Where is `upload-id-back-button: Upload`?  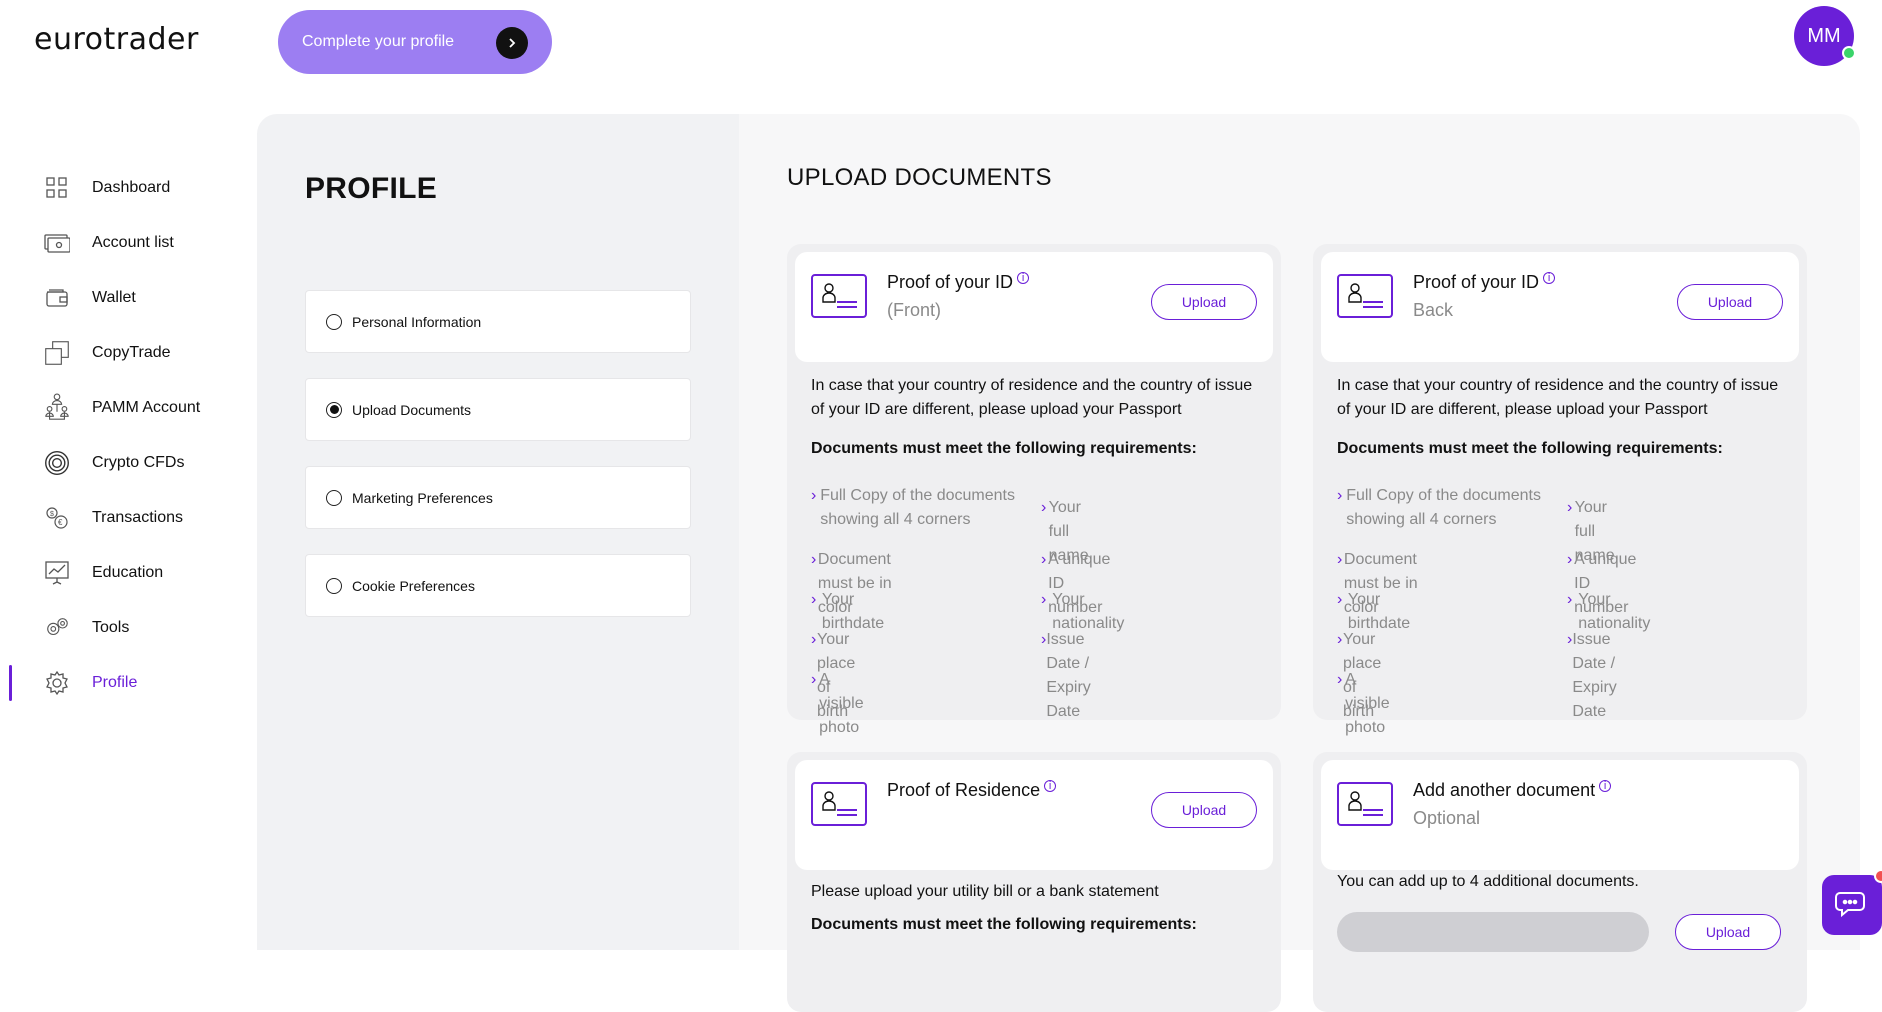 upload-id-back-button: Upload is located at coordinates (1730, 302).